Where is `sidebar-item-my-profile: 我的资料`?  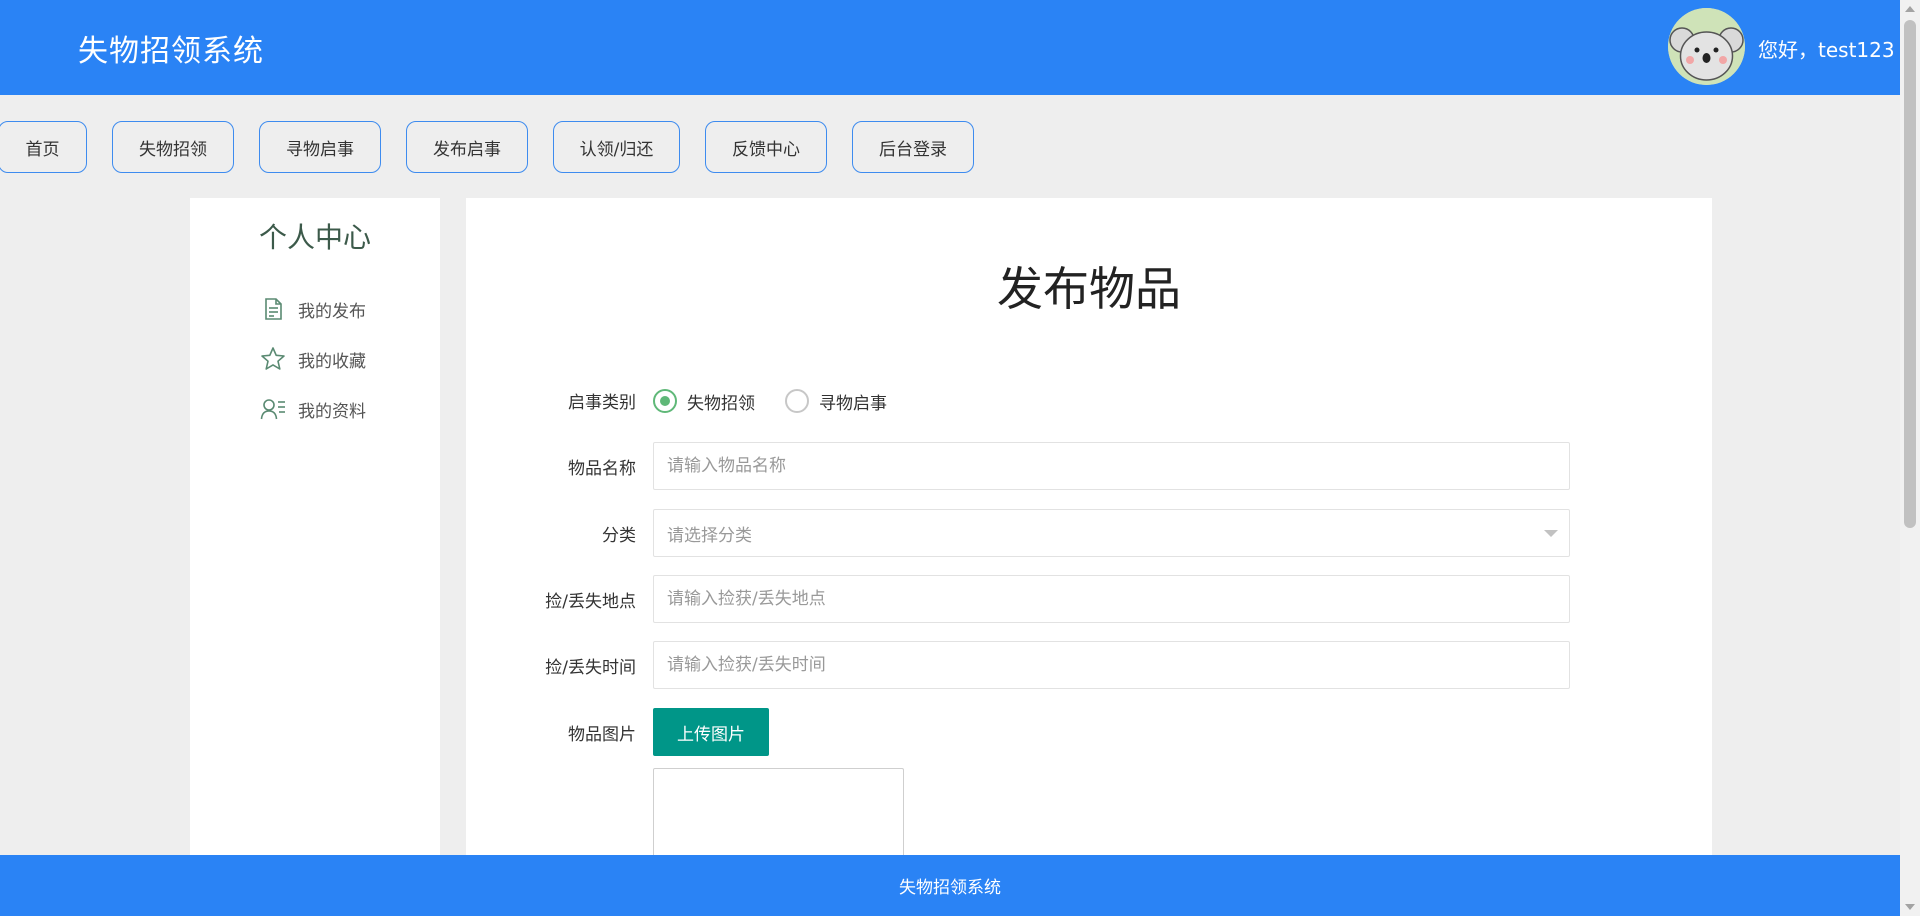 sidebar-item-my-profile: 我的资料 is located at coordinates (313, 409).